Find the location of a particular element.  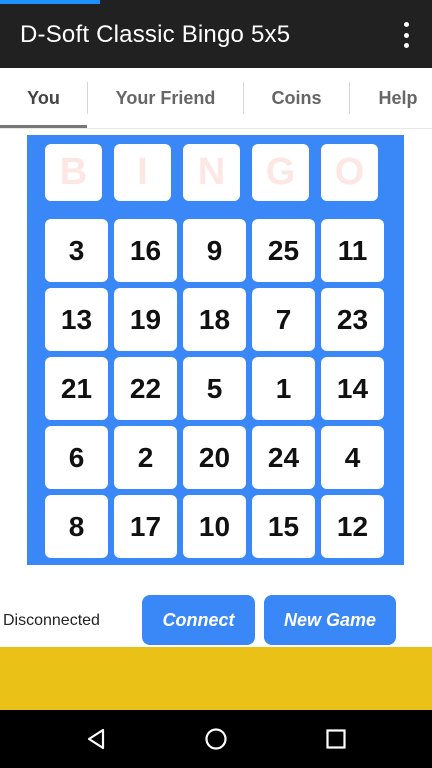

cell-number: 11 is located at coordinates (352, 250).